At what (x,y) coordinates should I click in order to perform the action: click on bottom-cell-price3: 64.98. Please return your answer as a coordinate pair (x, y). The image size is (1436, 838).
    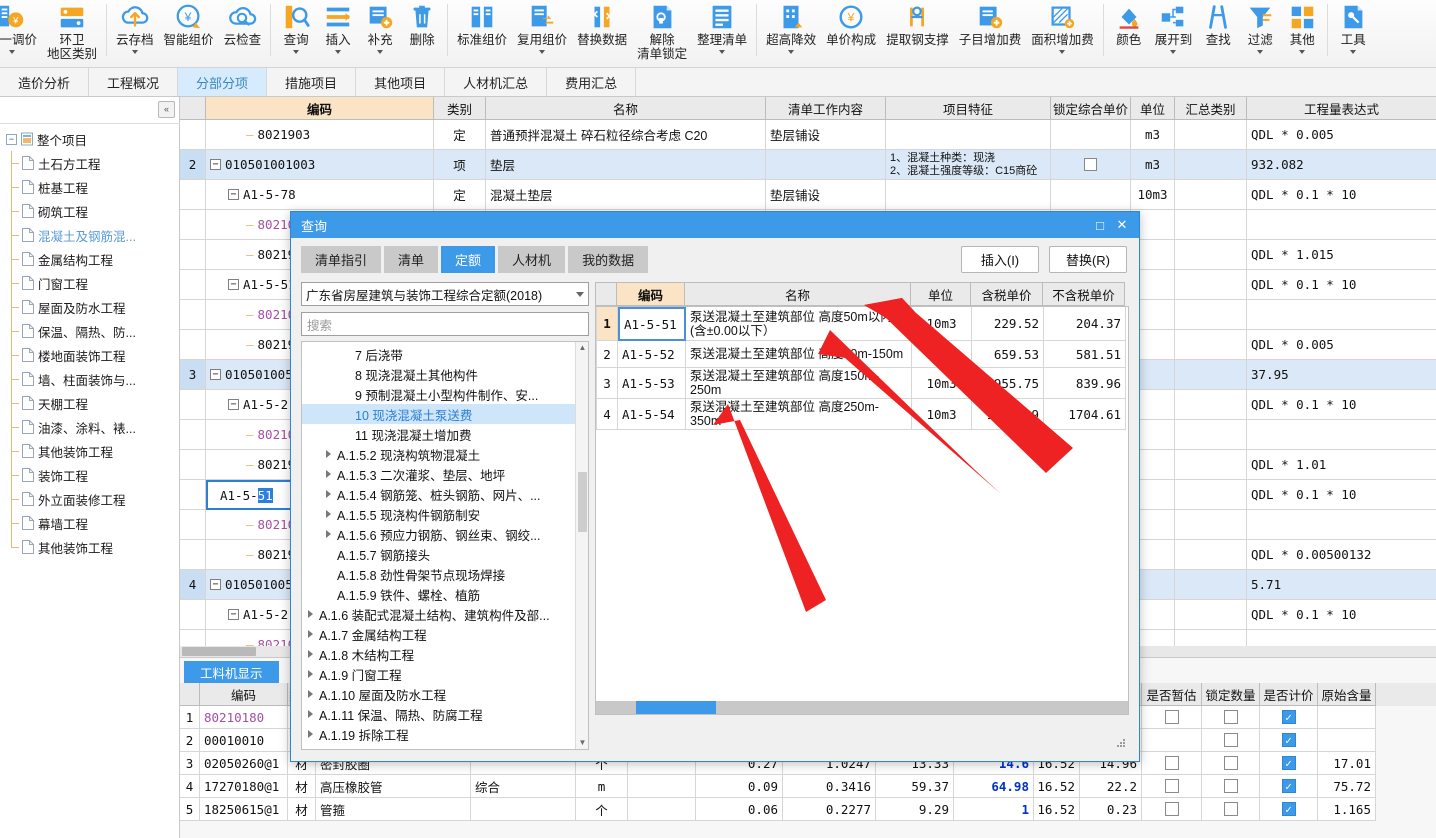
    Looking at the image, I should click on (994, 786).